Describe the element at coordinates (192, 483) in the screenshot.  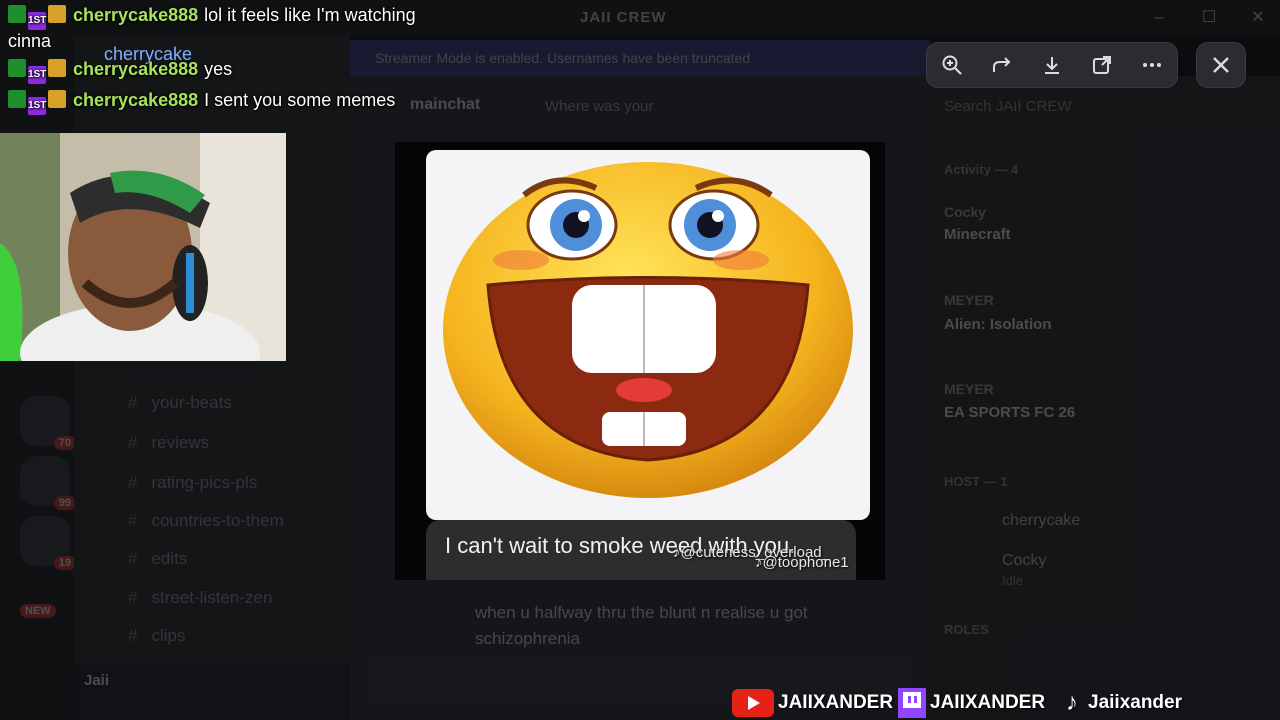
I see `channel-item: # rating-pics-pls` at that location.